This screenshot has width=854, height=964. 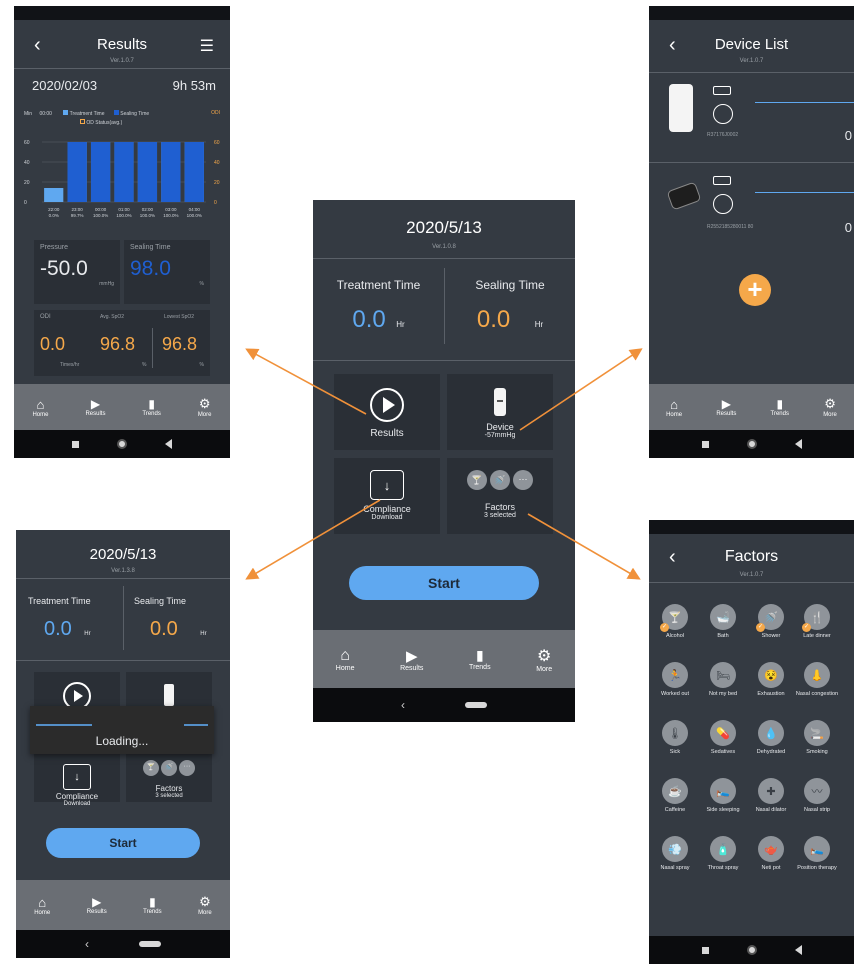 What do you see at coordinates (539, 324) in the screenshot?
I see `sealing-unit: Hr` at bounding box center [539, 324].